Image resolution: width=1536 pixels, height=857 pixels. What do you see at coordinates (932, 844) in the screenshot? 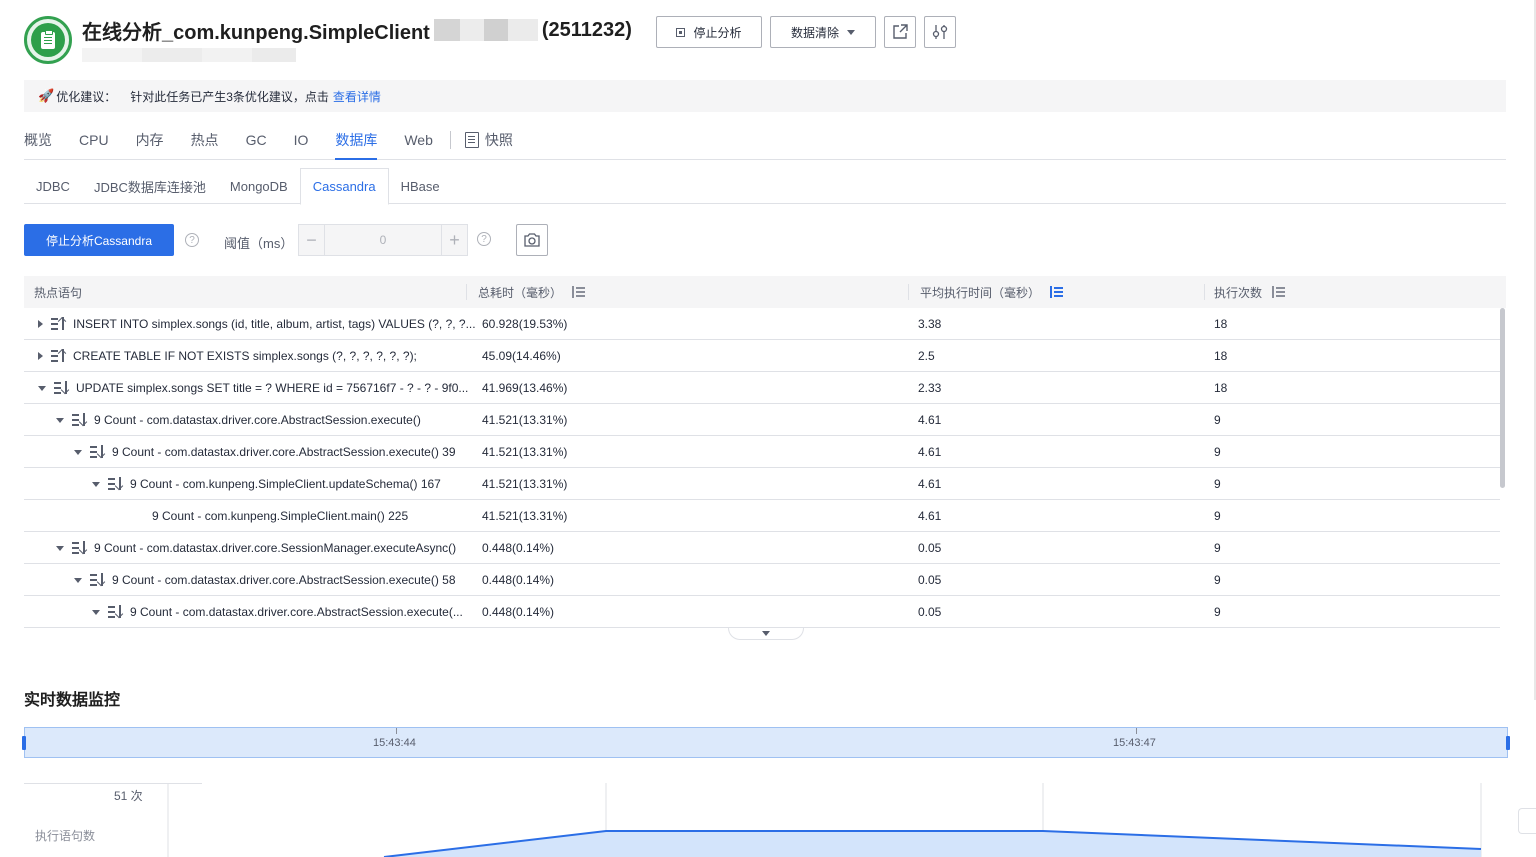
I see `series-area` at bounding box center [932, 844].